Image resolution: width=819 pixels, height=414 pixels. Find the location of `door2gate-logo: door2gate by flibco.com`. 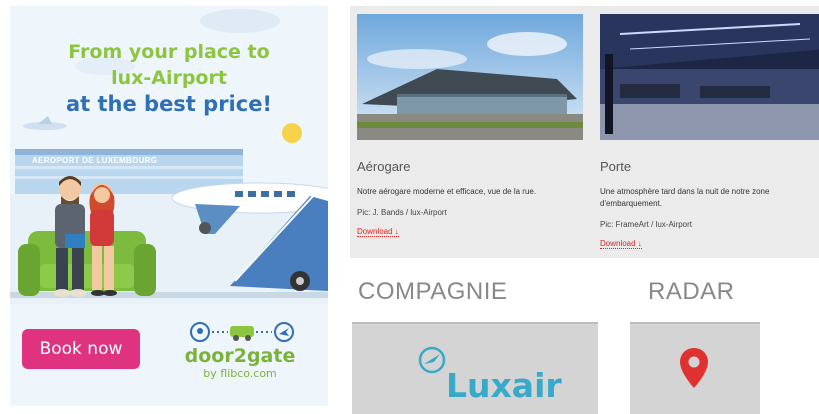

door2gate-logo: door2gate by flibco.com is located at coordinates (240, 350).